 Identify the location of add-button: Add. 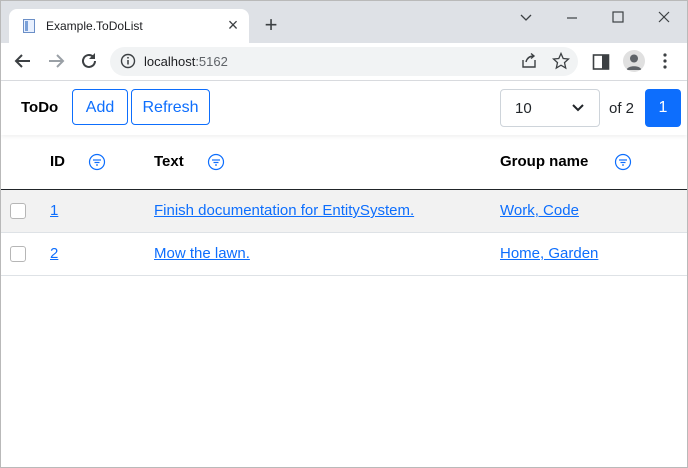
(100, 107).